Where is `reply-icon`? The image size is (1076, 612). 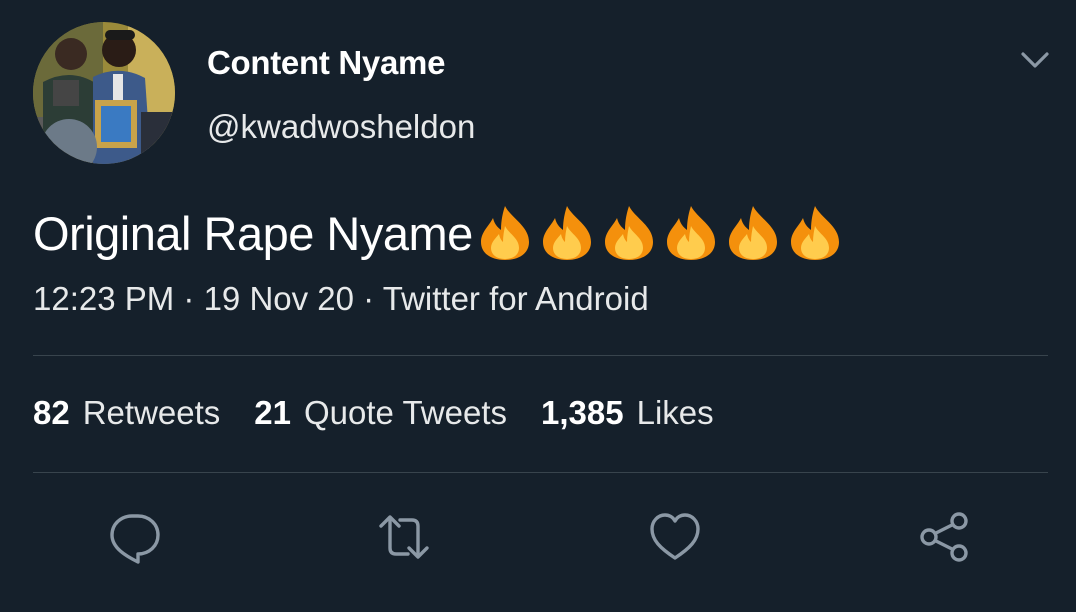 reply-icon is located at coordinates (135, 537).